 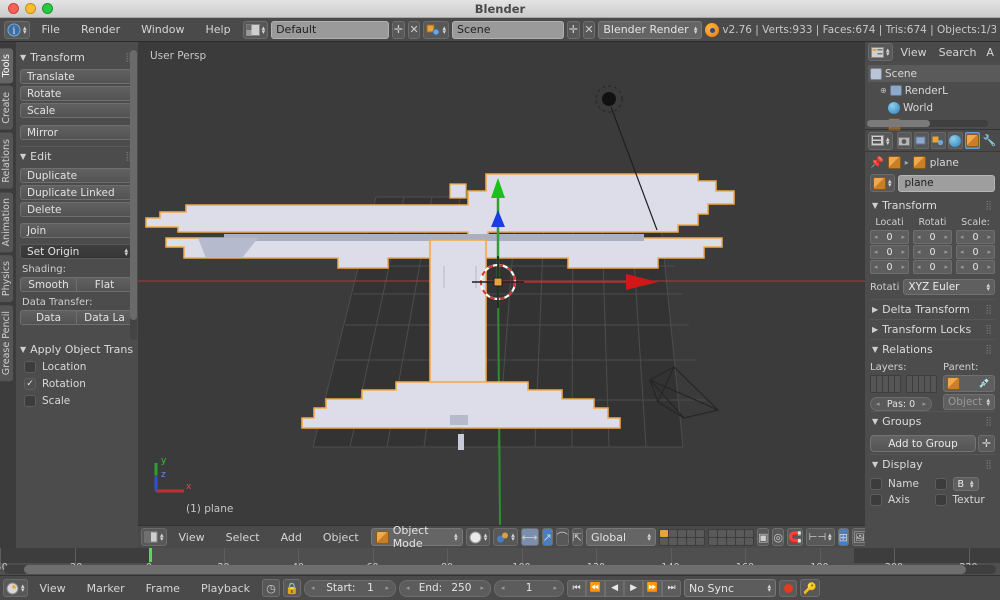 What do you see at coordinates (932, 267) in the screenshot?
I see `rotation-z-field: ◂ 0 ▸` at bounding box center [932, 267].